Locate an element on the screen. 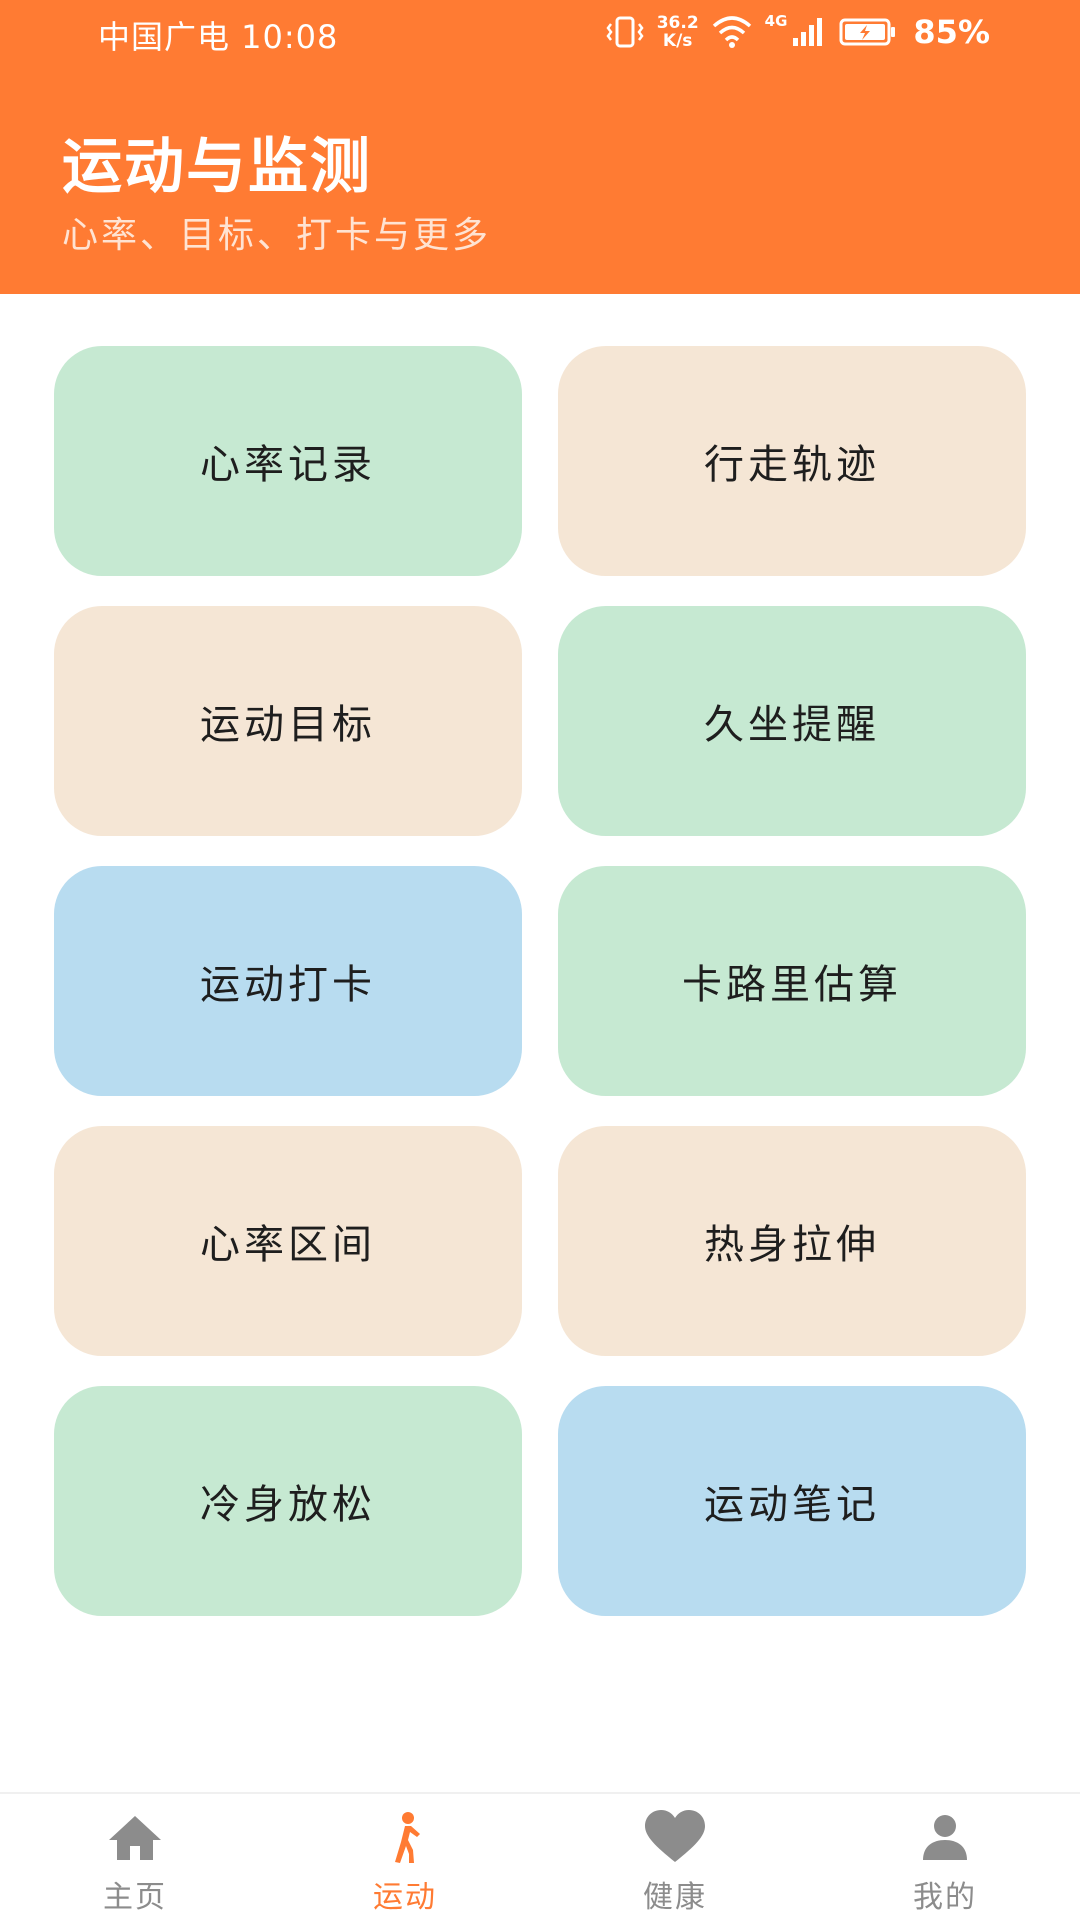  card-label: 热身拉伸 is located at coordinates (792, 1245).